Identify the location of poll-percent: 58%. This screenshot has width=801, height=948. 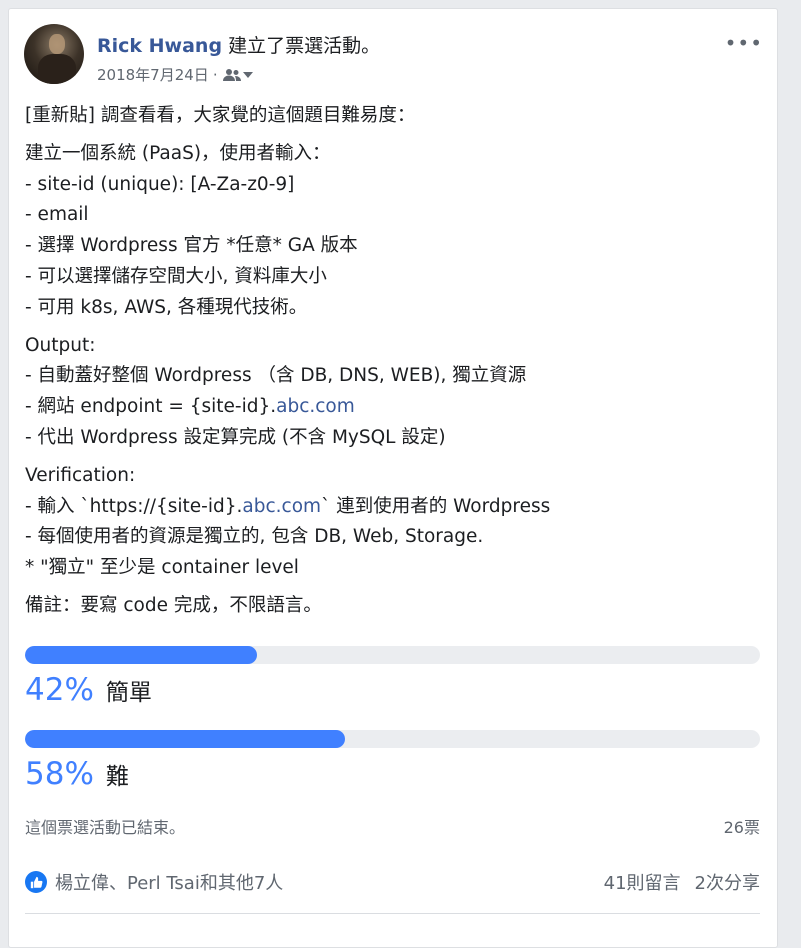
(59, 774).